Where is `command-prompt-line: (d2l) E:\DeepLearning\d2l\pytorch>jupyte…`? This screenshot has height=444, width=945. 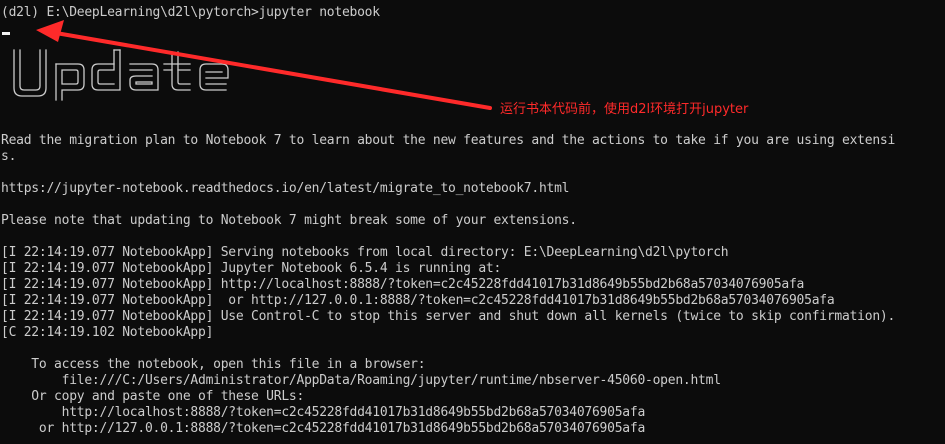 command-prompt-line: (d2l) E:\DeepLearning\d2l\pytorch>jupyte… is located at coordinates (190, 12).